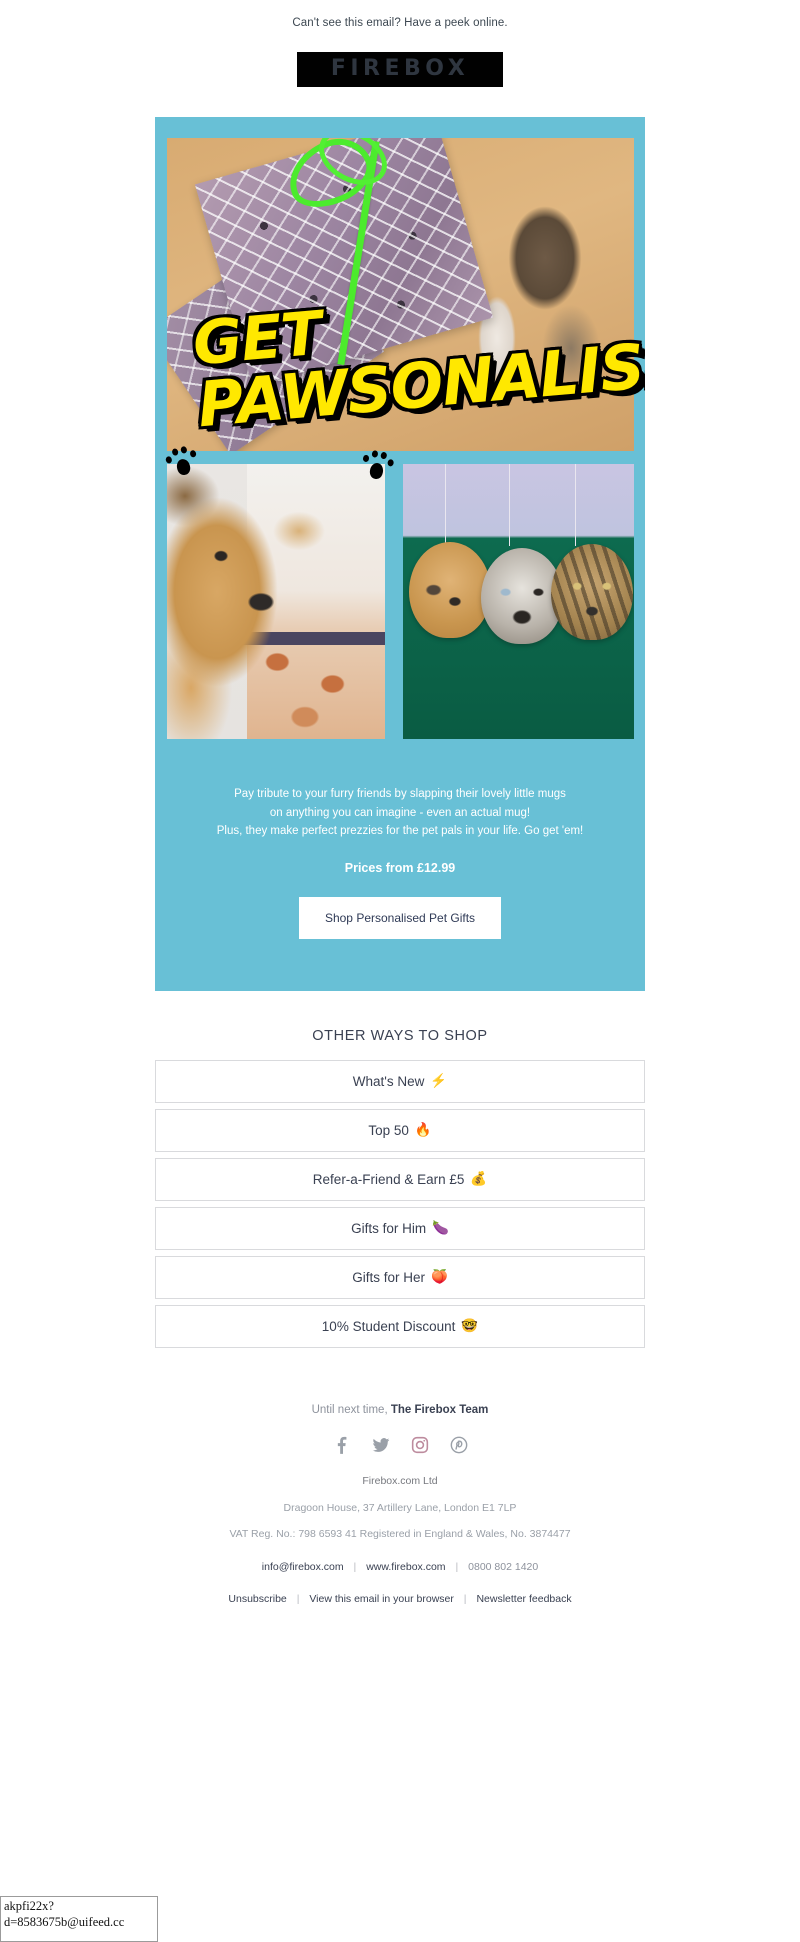  What do you see at coordinates (439, 1409) in the screenshot?
I see `footer-signoff-team: The Firebox Team` at bounding box center [439, 1409].